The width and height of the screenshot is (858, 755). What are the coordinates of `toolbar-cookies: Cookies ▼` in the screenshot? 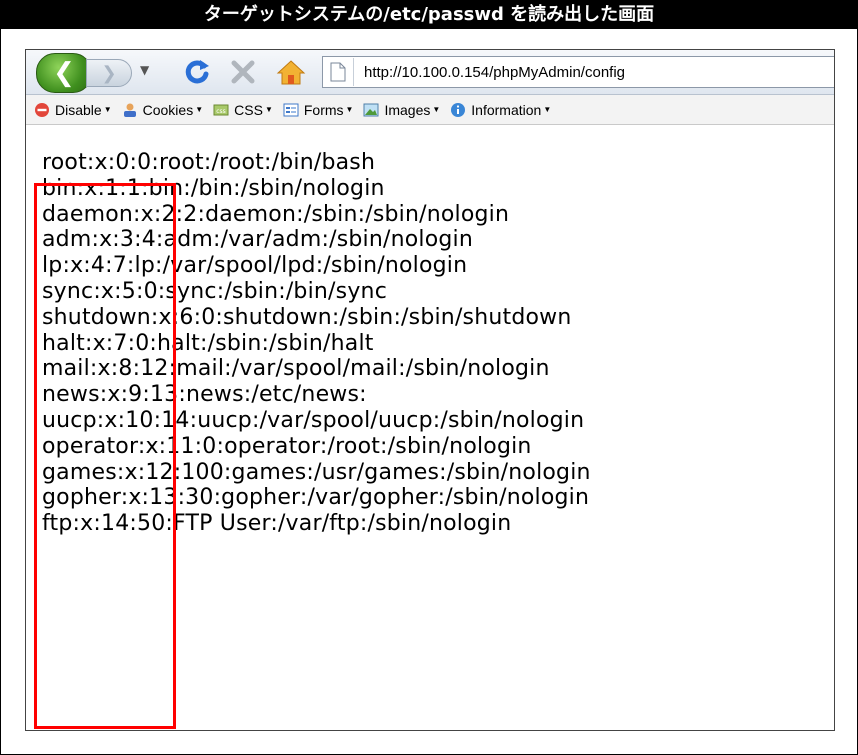 It's located at (163, 109).